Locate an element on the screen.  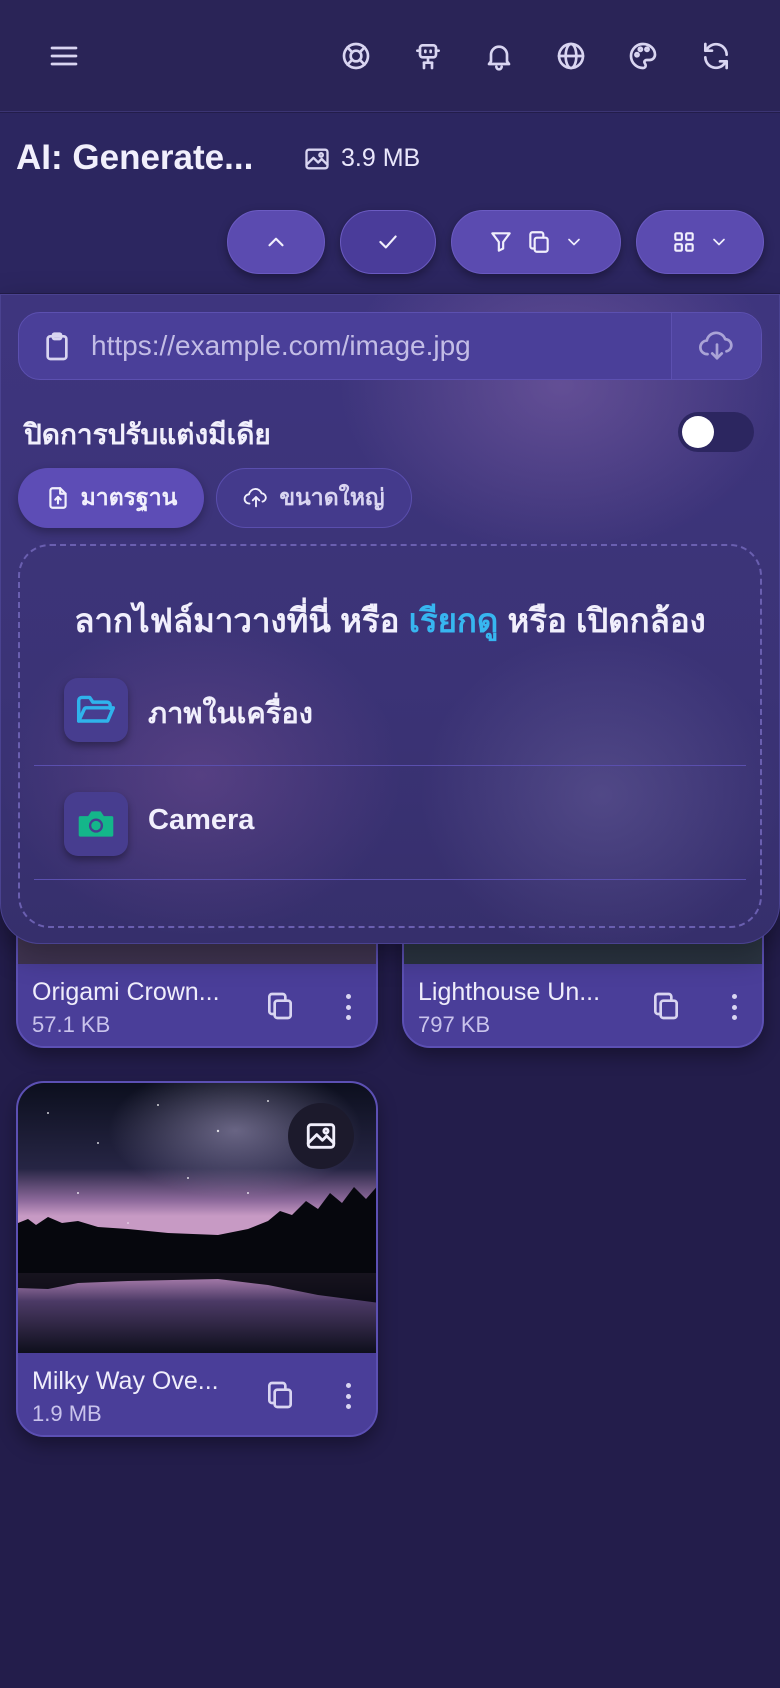
url-field is located at coordinates (390, 346).